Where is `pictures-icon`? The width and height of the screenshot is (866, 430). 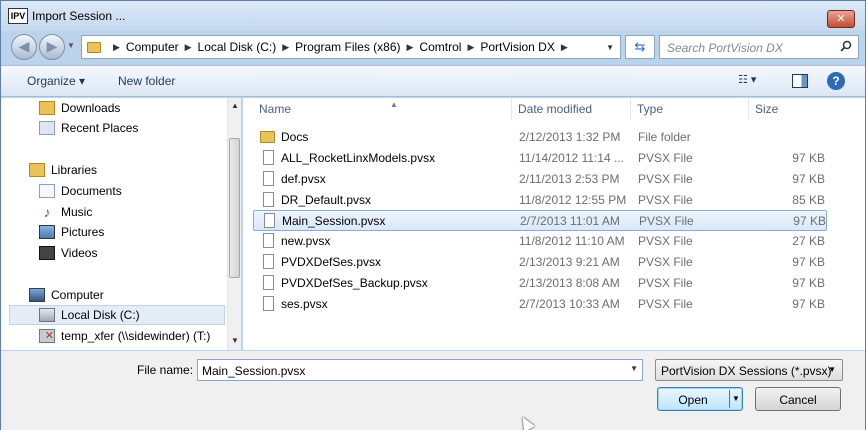
pictures-icon is located at coordinates (47, 232).